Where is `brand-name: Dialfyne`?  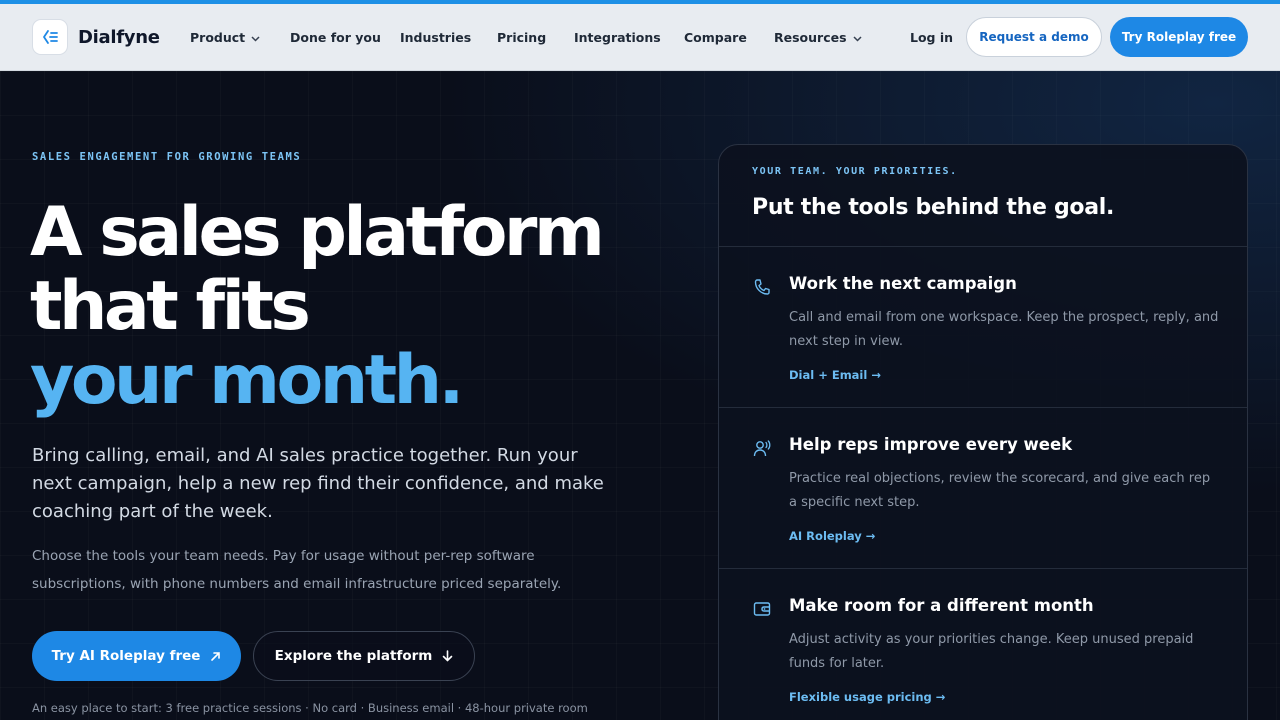
brand-name: Dialfyne is located at coordinates (119, 37).